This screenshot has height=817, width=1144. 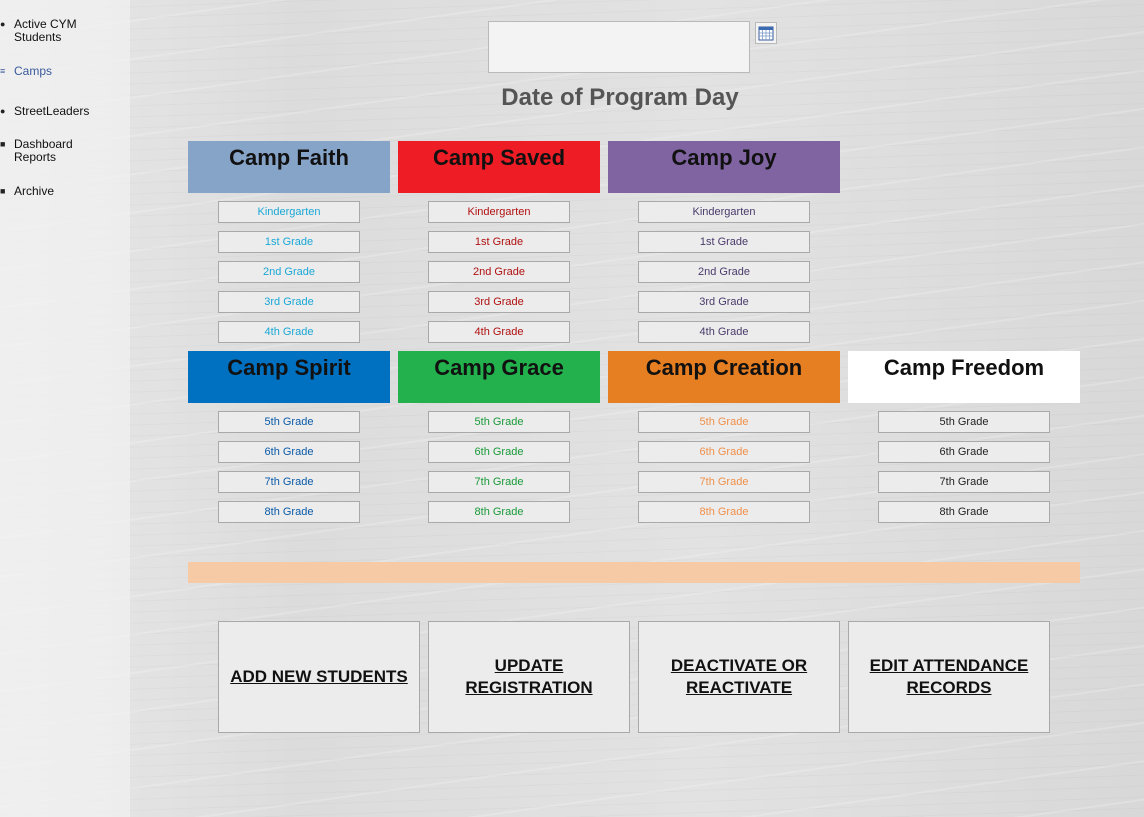 I want to click on grade-button-faith: 4th Grade, so click(x=289, y=332).